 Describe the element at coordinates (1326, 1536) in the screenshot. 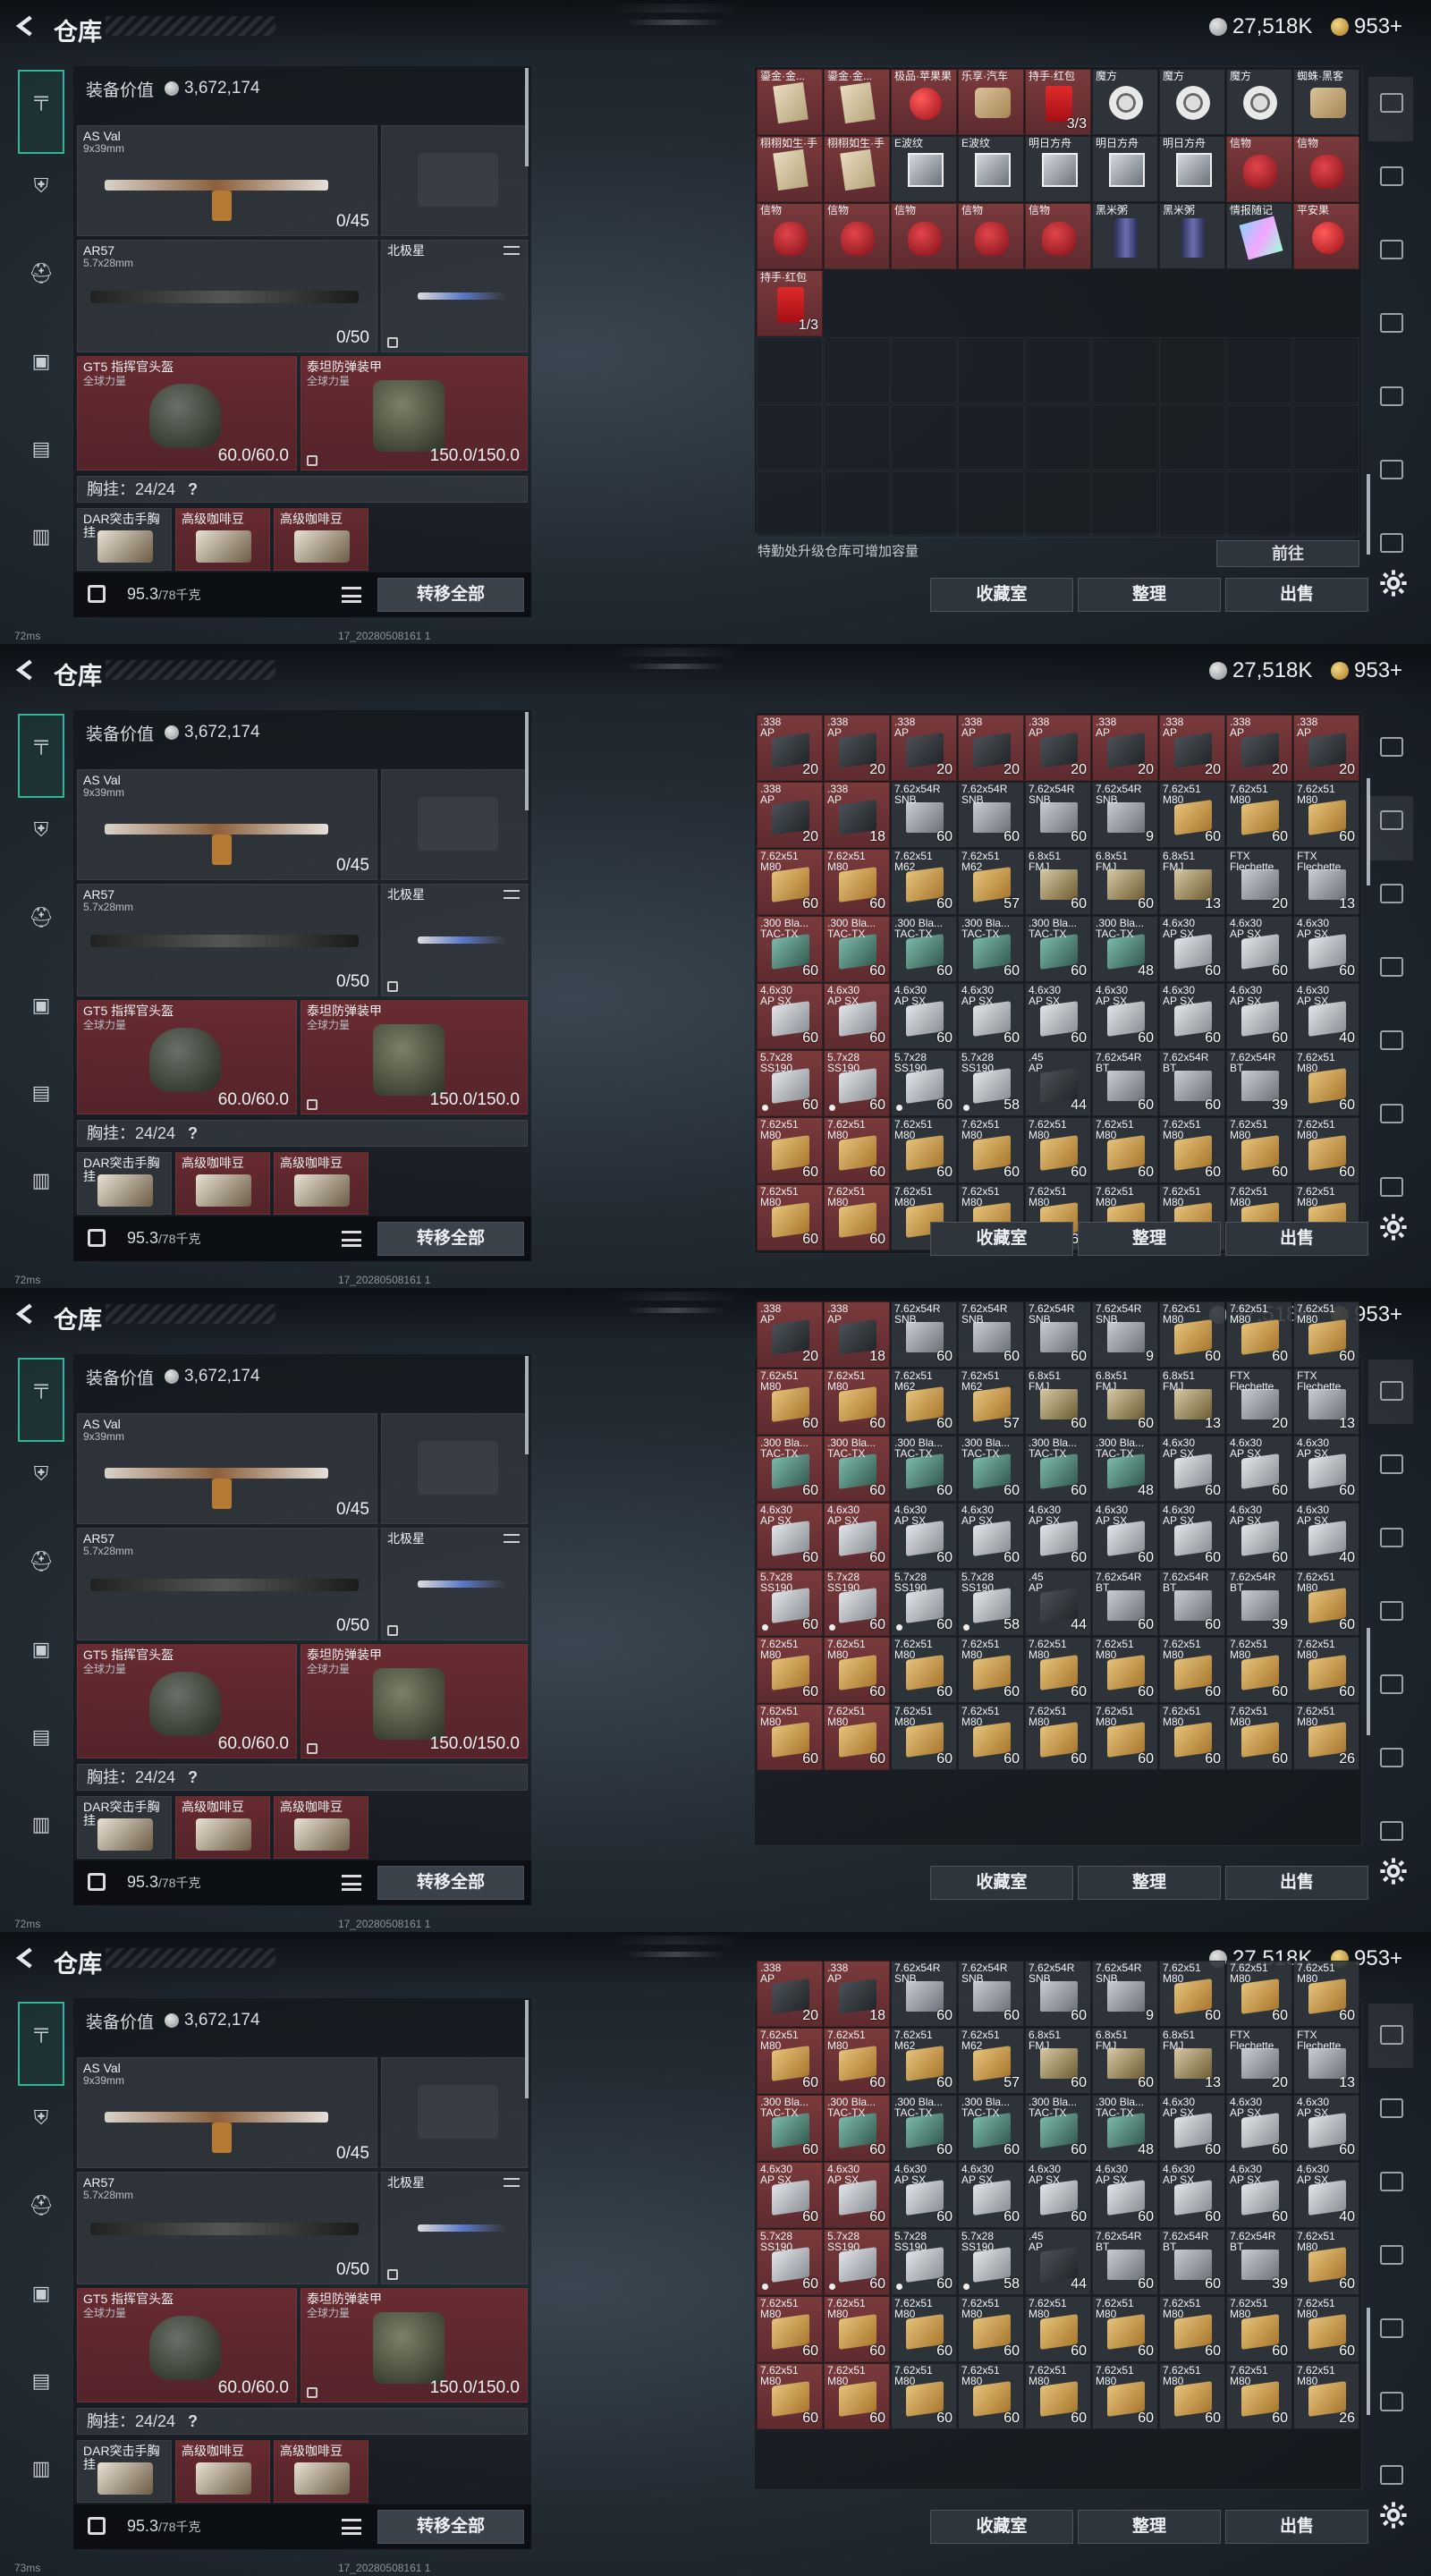

I see `storage-item: 4.6x30 AP SX 40` at that location.